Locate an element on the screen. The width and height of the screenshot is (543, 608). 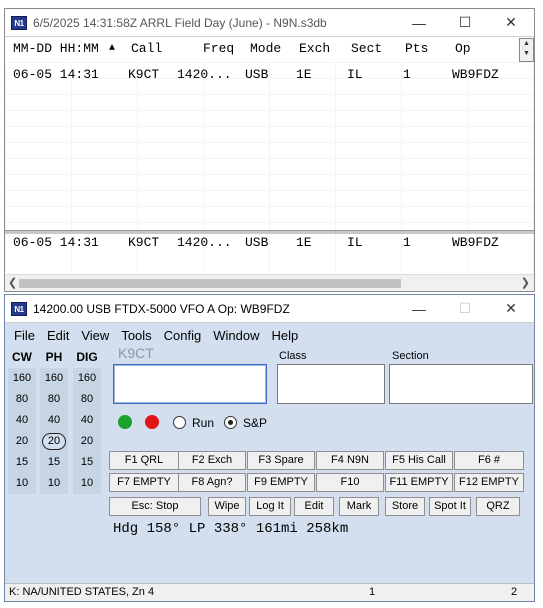
column-header-pts: Pts is located at coordinates (416, 49).